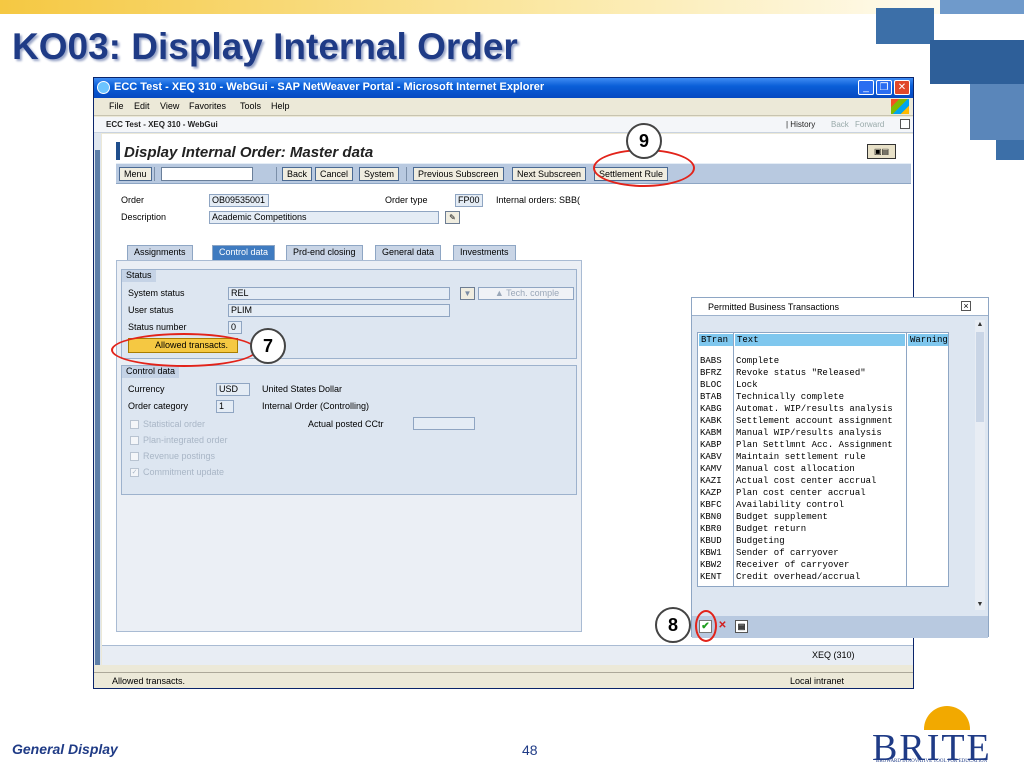  I want to click on menu-favorites: Favorites, so click(207, 106).